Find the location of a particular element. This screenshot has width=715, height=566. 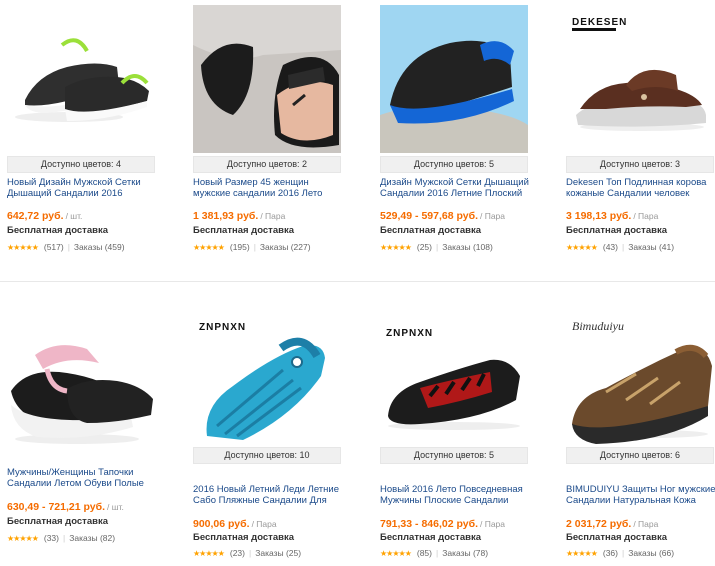

price: 3 198,13 руб. is located at coordinates (599, 216).